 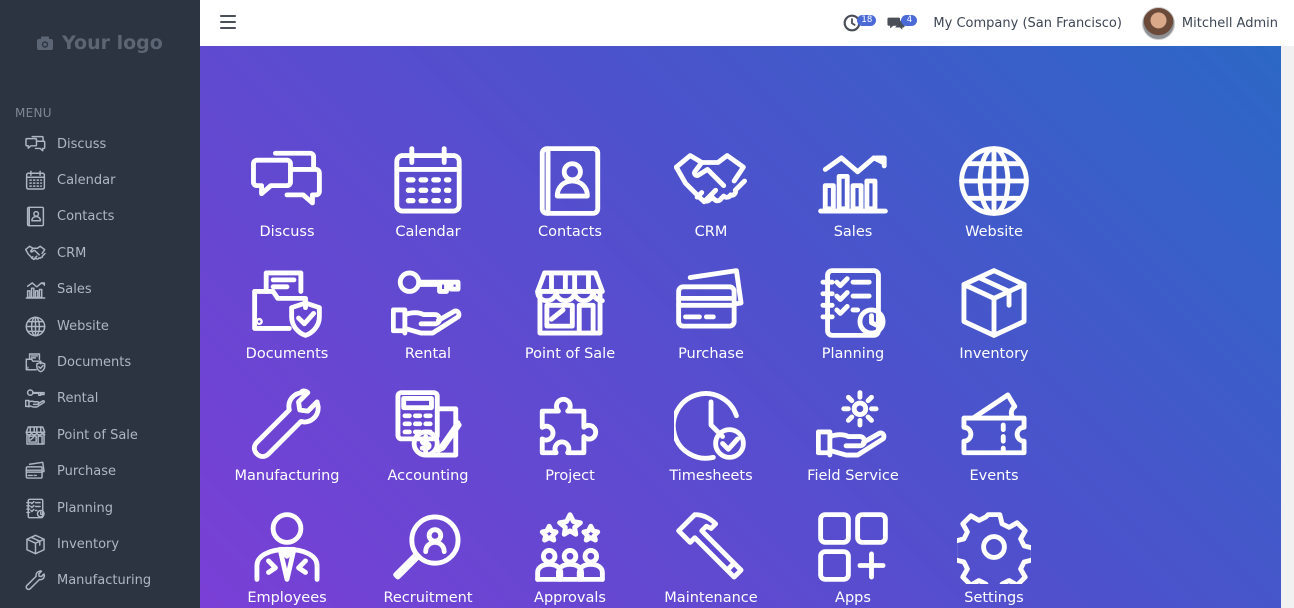 I want to click on app-contacts: Contacts, so click(x=570, y=199).